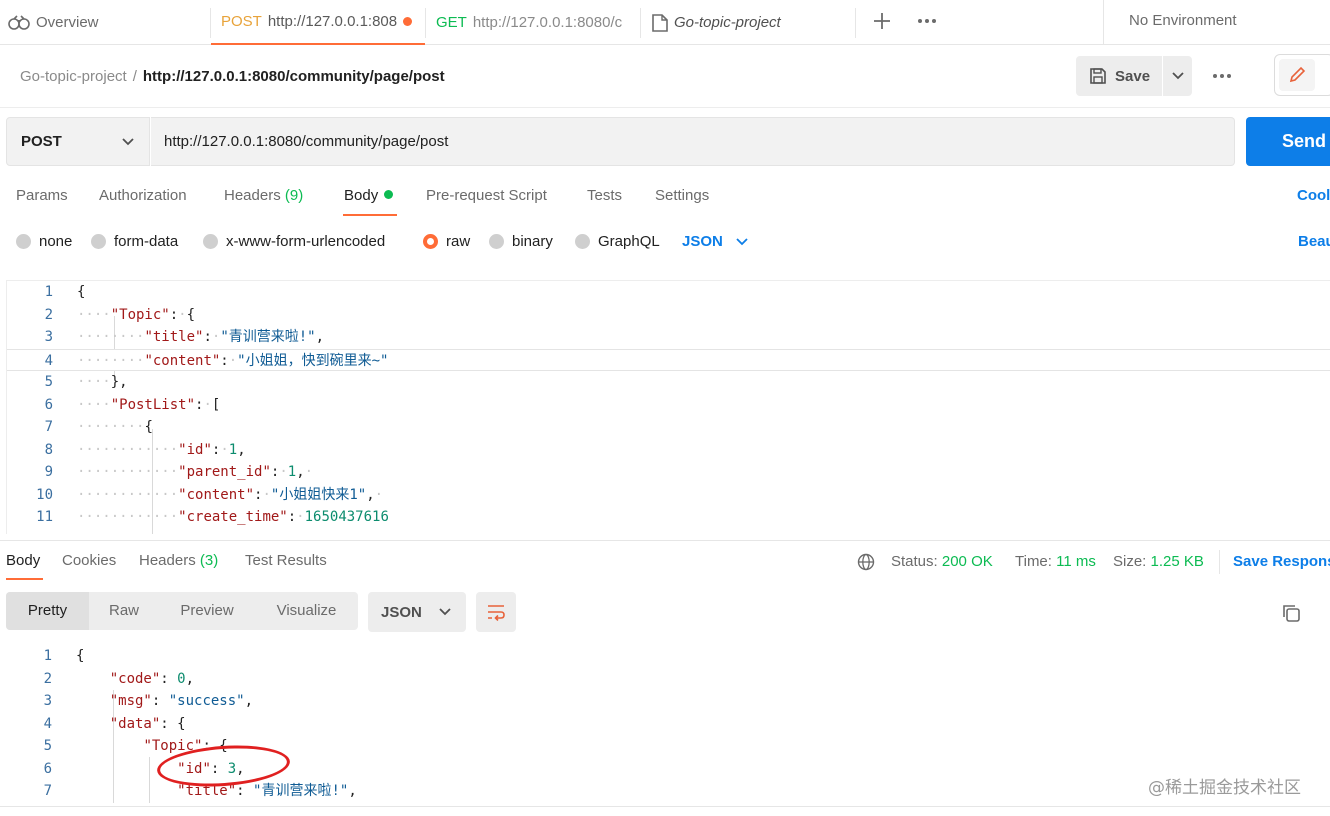  Describe the element at coordinates (306, 611) in the screenshot. I see `view-visualize: Visualize` at that location.